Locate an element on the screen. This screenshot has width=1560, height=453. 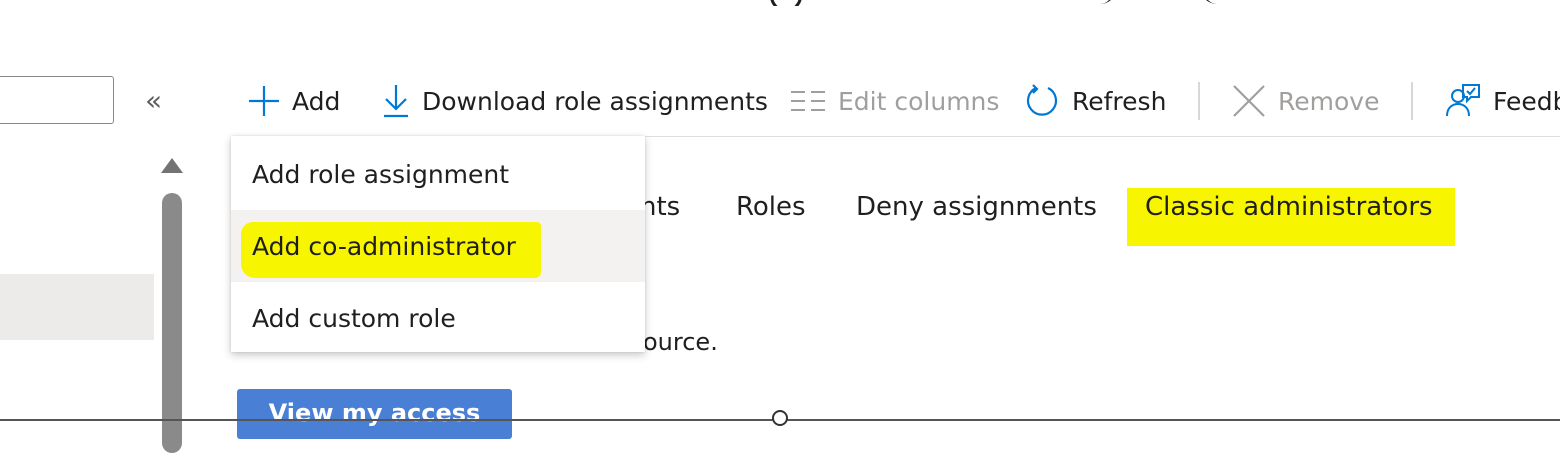
tab-roles: Roles is located at coordinates (771, 207).